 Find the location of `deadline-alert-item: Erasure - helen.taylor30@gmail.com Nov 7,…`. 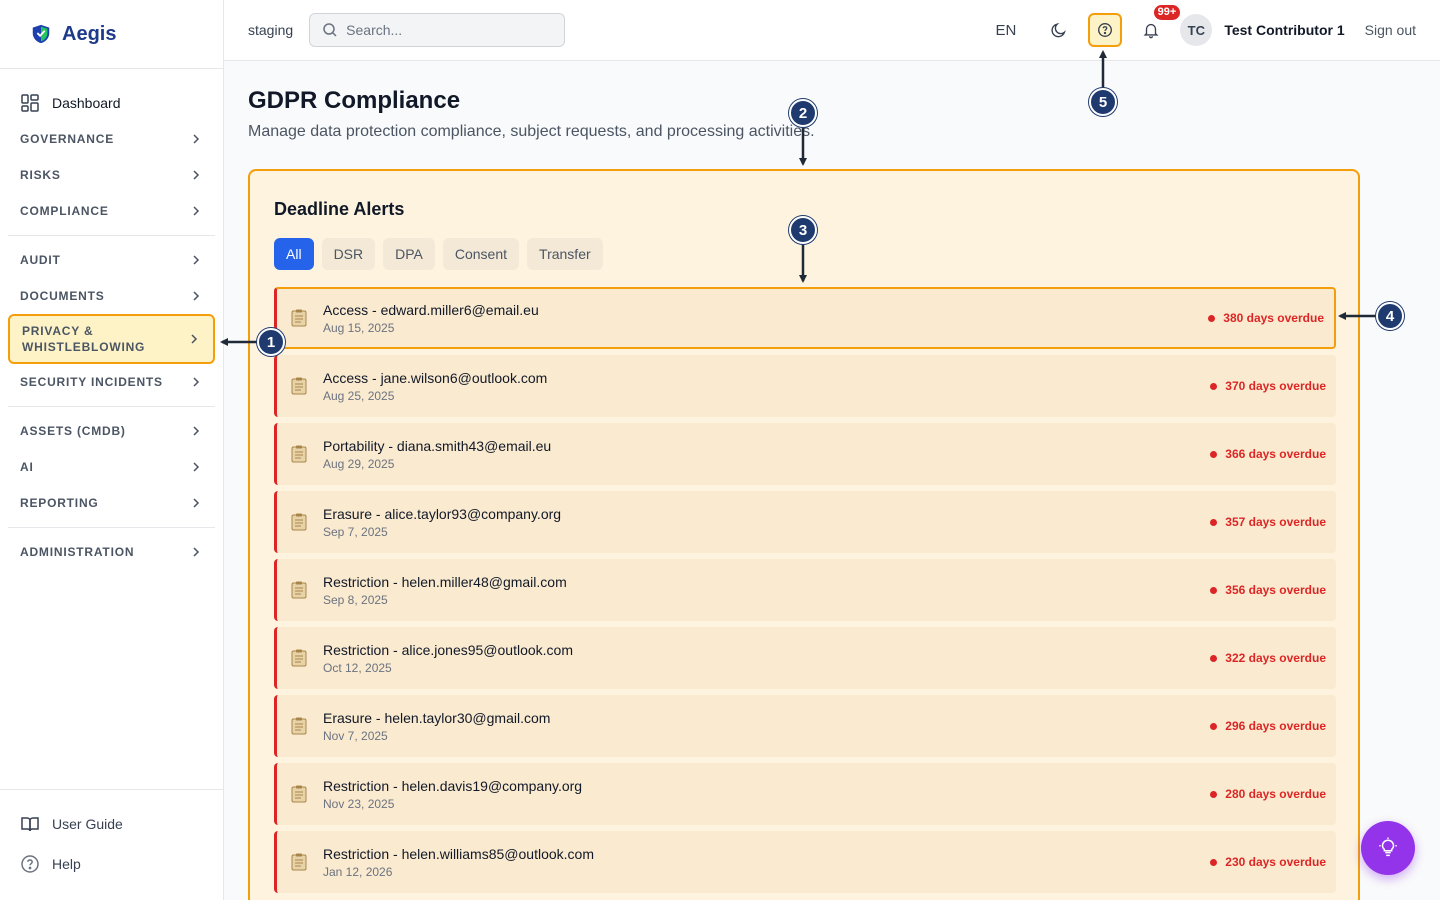

deadline-alert-item: Erasure - helen.taylor30@gmail.com Nov 7,… is located at coordinates (805, 726).